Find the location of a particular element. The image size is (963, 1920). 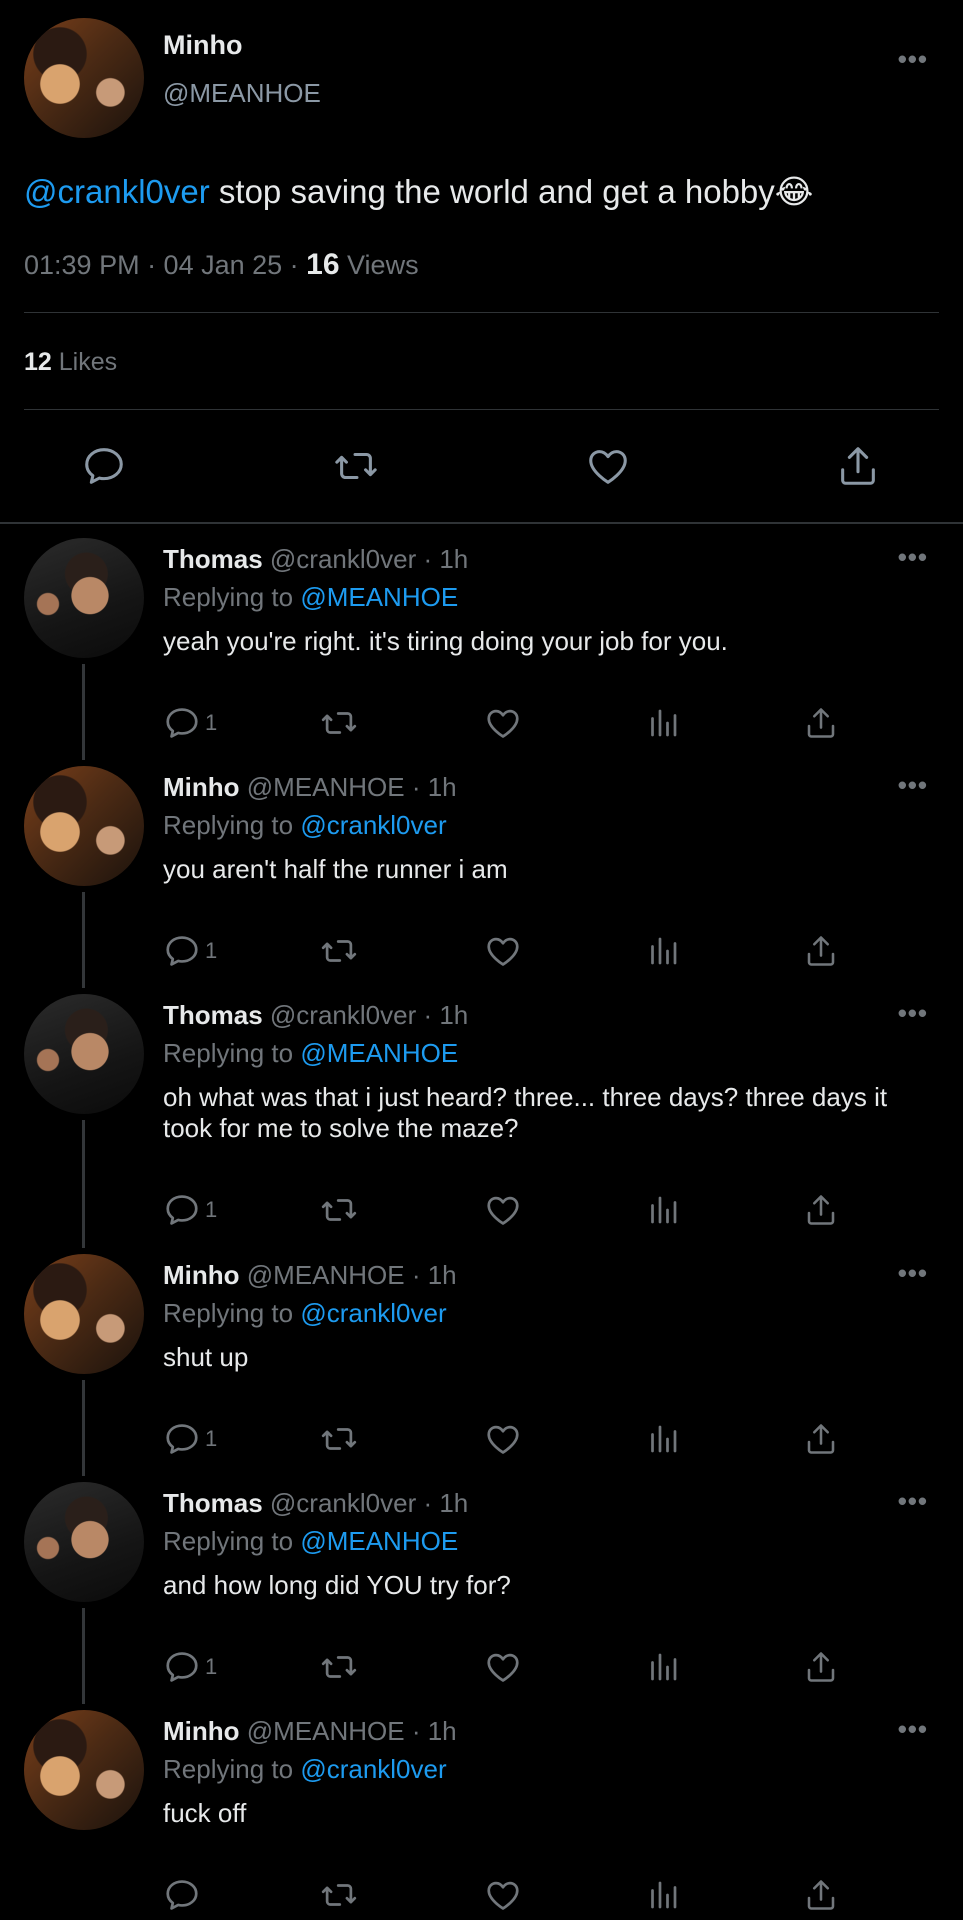

timestamp: 01:39 PM · 04 Jan 25 · is located at coordinates (165, 265).